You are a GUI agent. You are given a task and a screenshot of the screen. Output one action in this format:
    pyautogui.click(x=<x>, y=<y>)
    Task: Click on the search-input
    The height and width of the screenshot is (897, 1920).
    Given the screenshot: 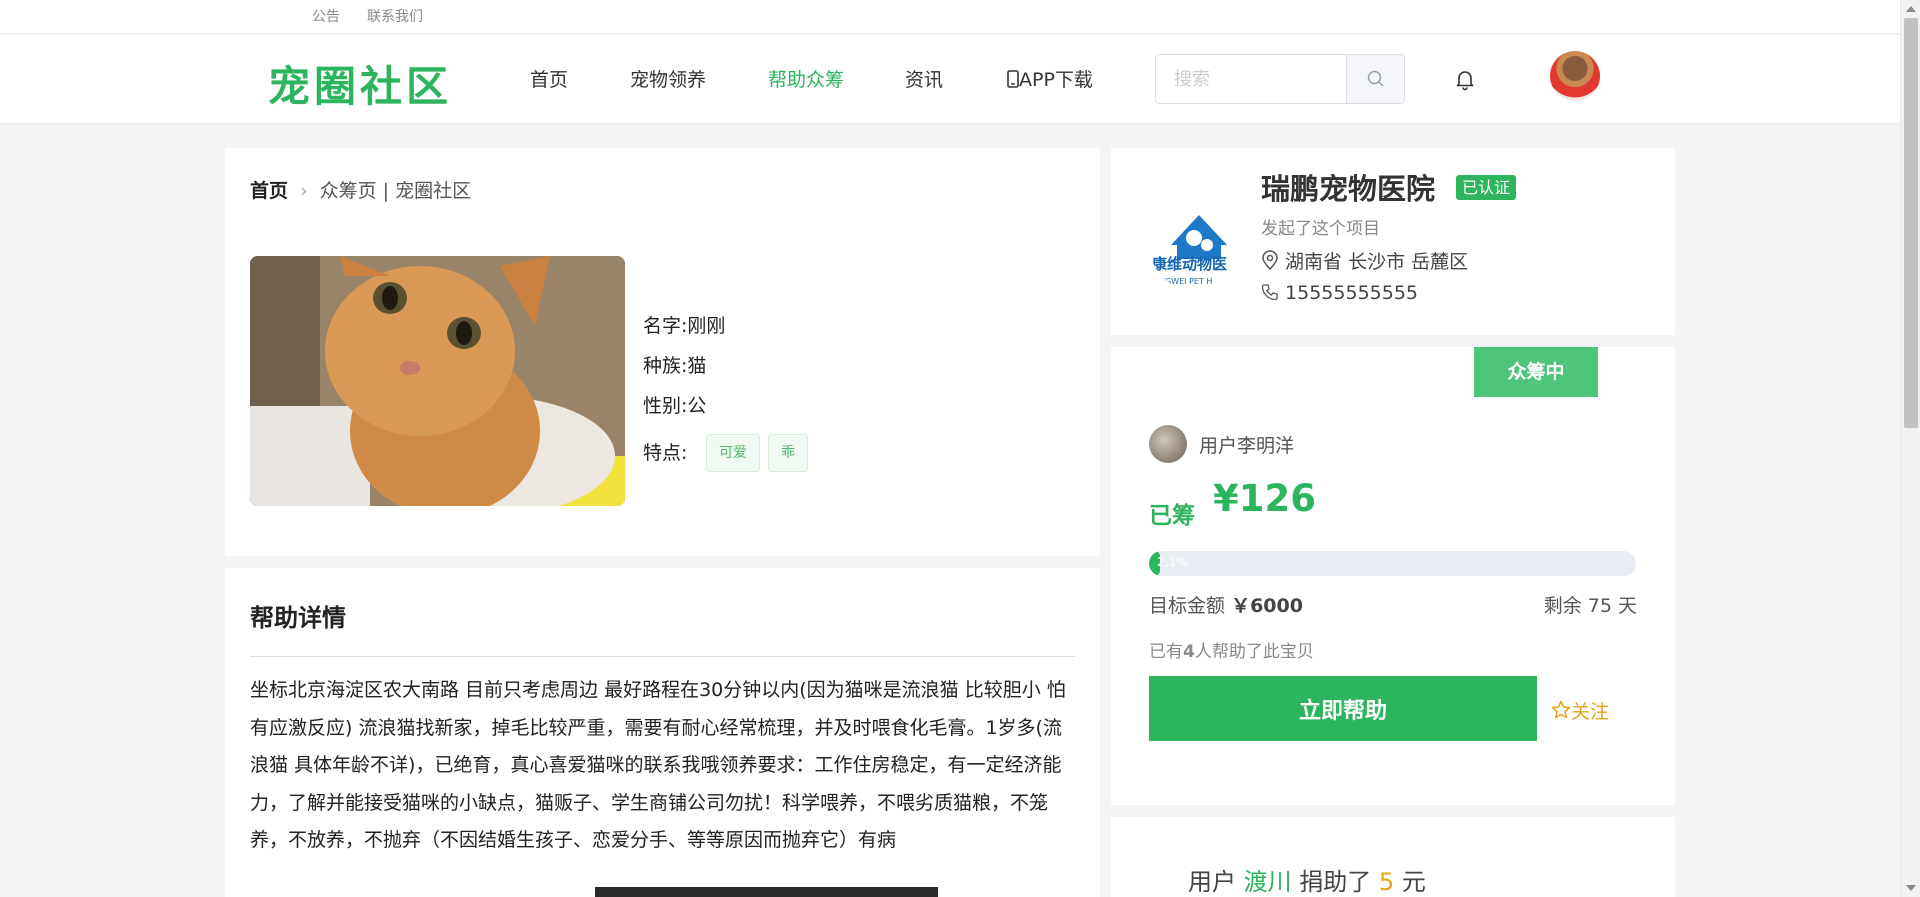 What is the action you would take?
    pyautogui.click(x=1251, y=79)
    